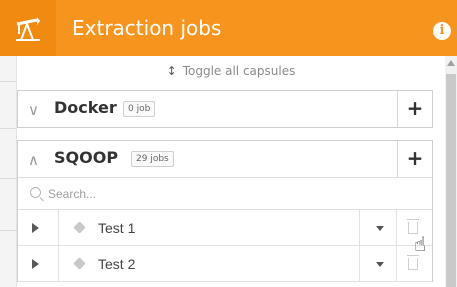  I want to click on logo, so click(28, 28).